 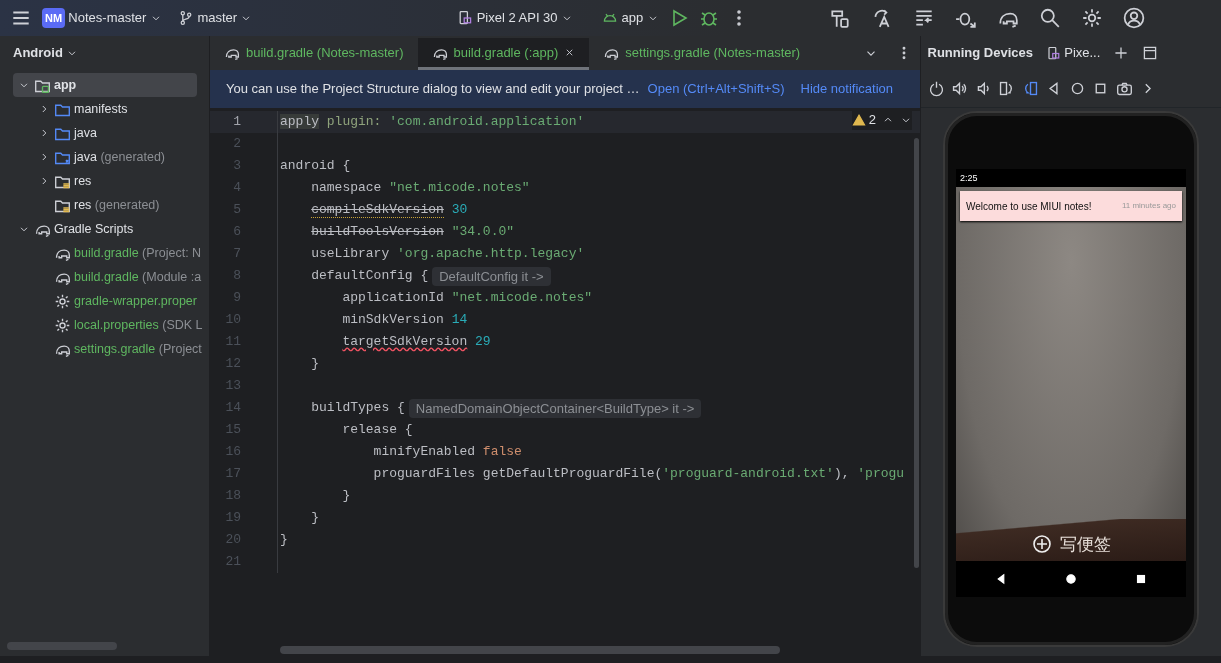 I want to click on code-line: useLibrary 'org.apache.http.legacy', so click(x=447, y=254).